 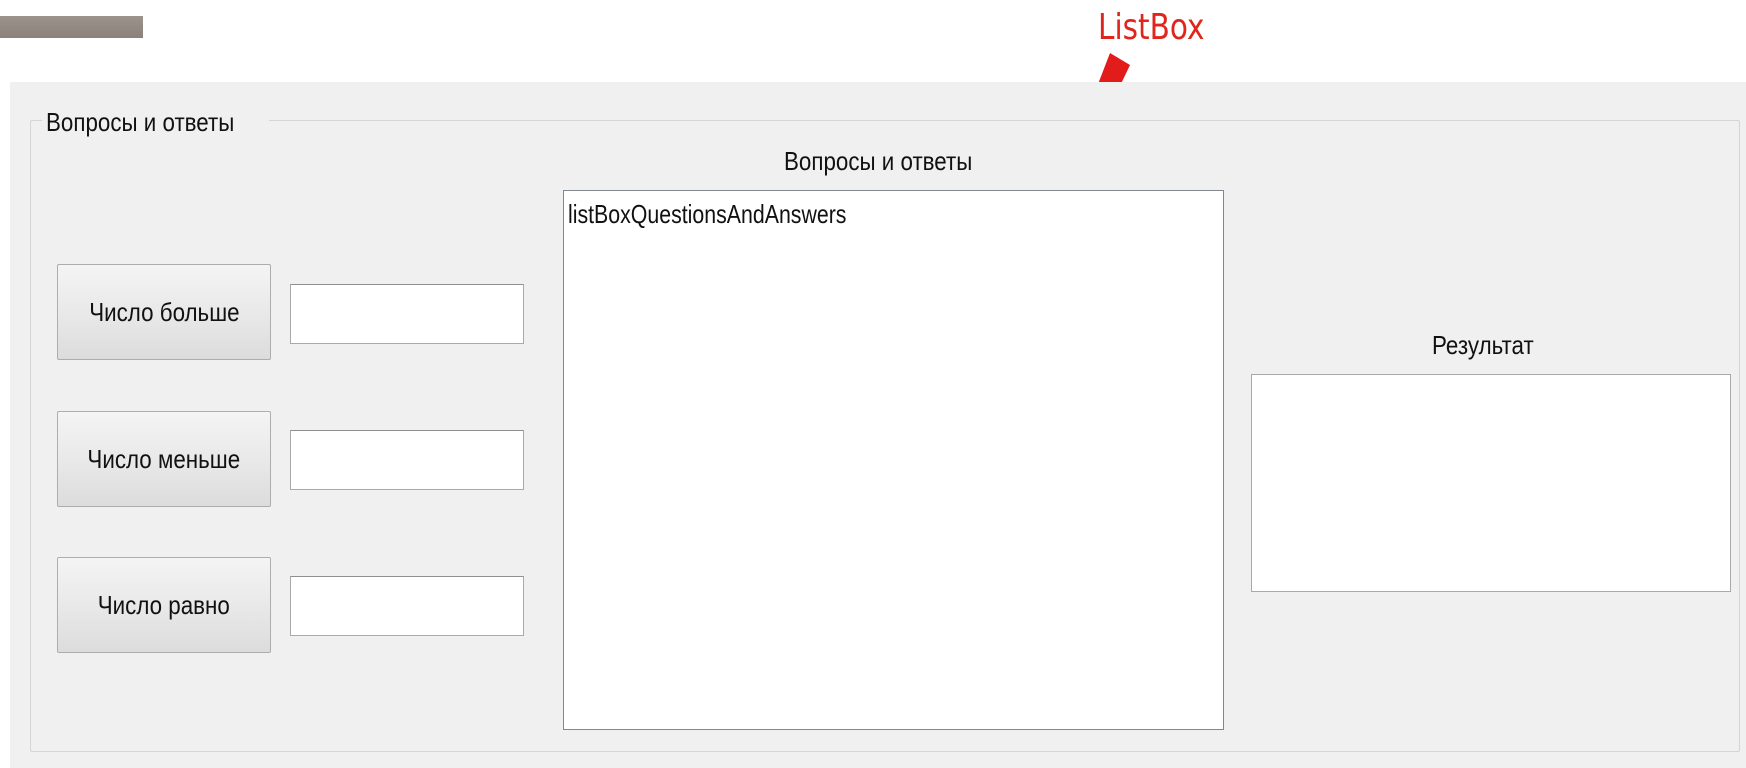 What do you see at coordinates (164, 605) in the screenshot?
I see `number-equal-button: Число равно` at bounding box center [164, 605].